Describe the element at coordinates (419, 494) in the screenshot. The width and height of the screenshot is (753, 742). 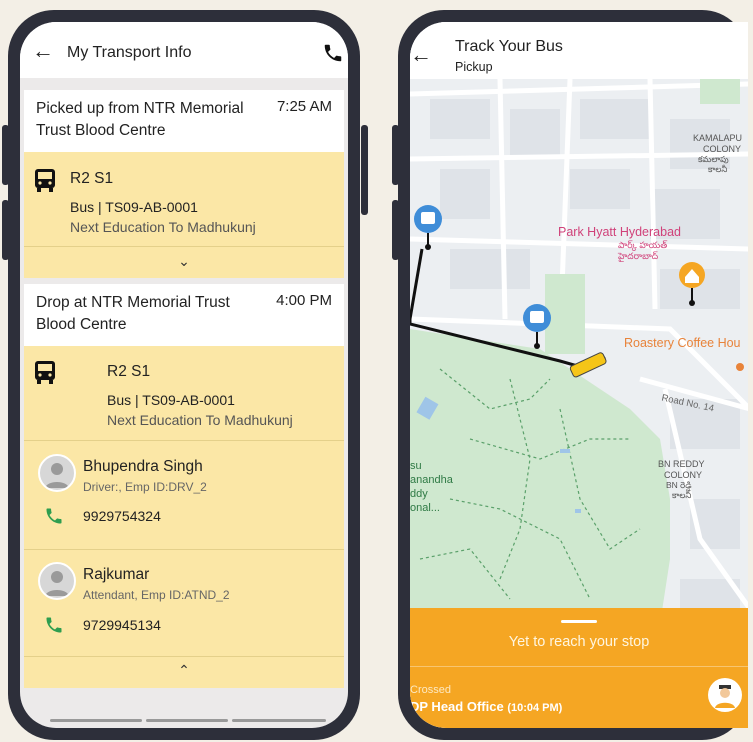
I see `map-label-park: ddy` at that location.